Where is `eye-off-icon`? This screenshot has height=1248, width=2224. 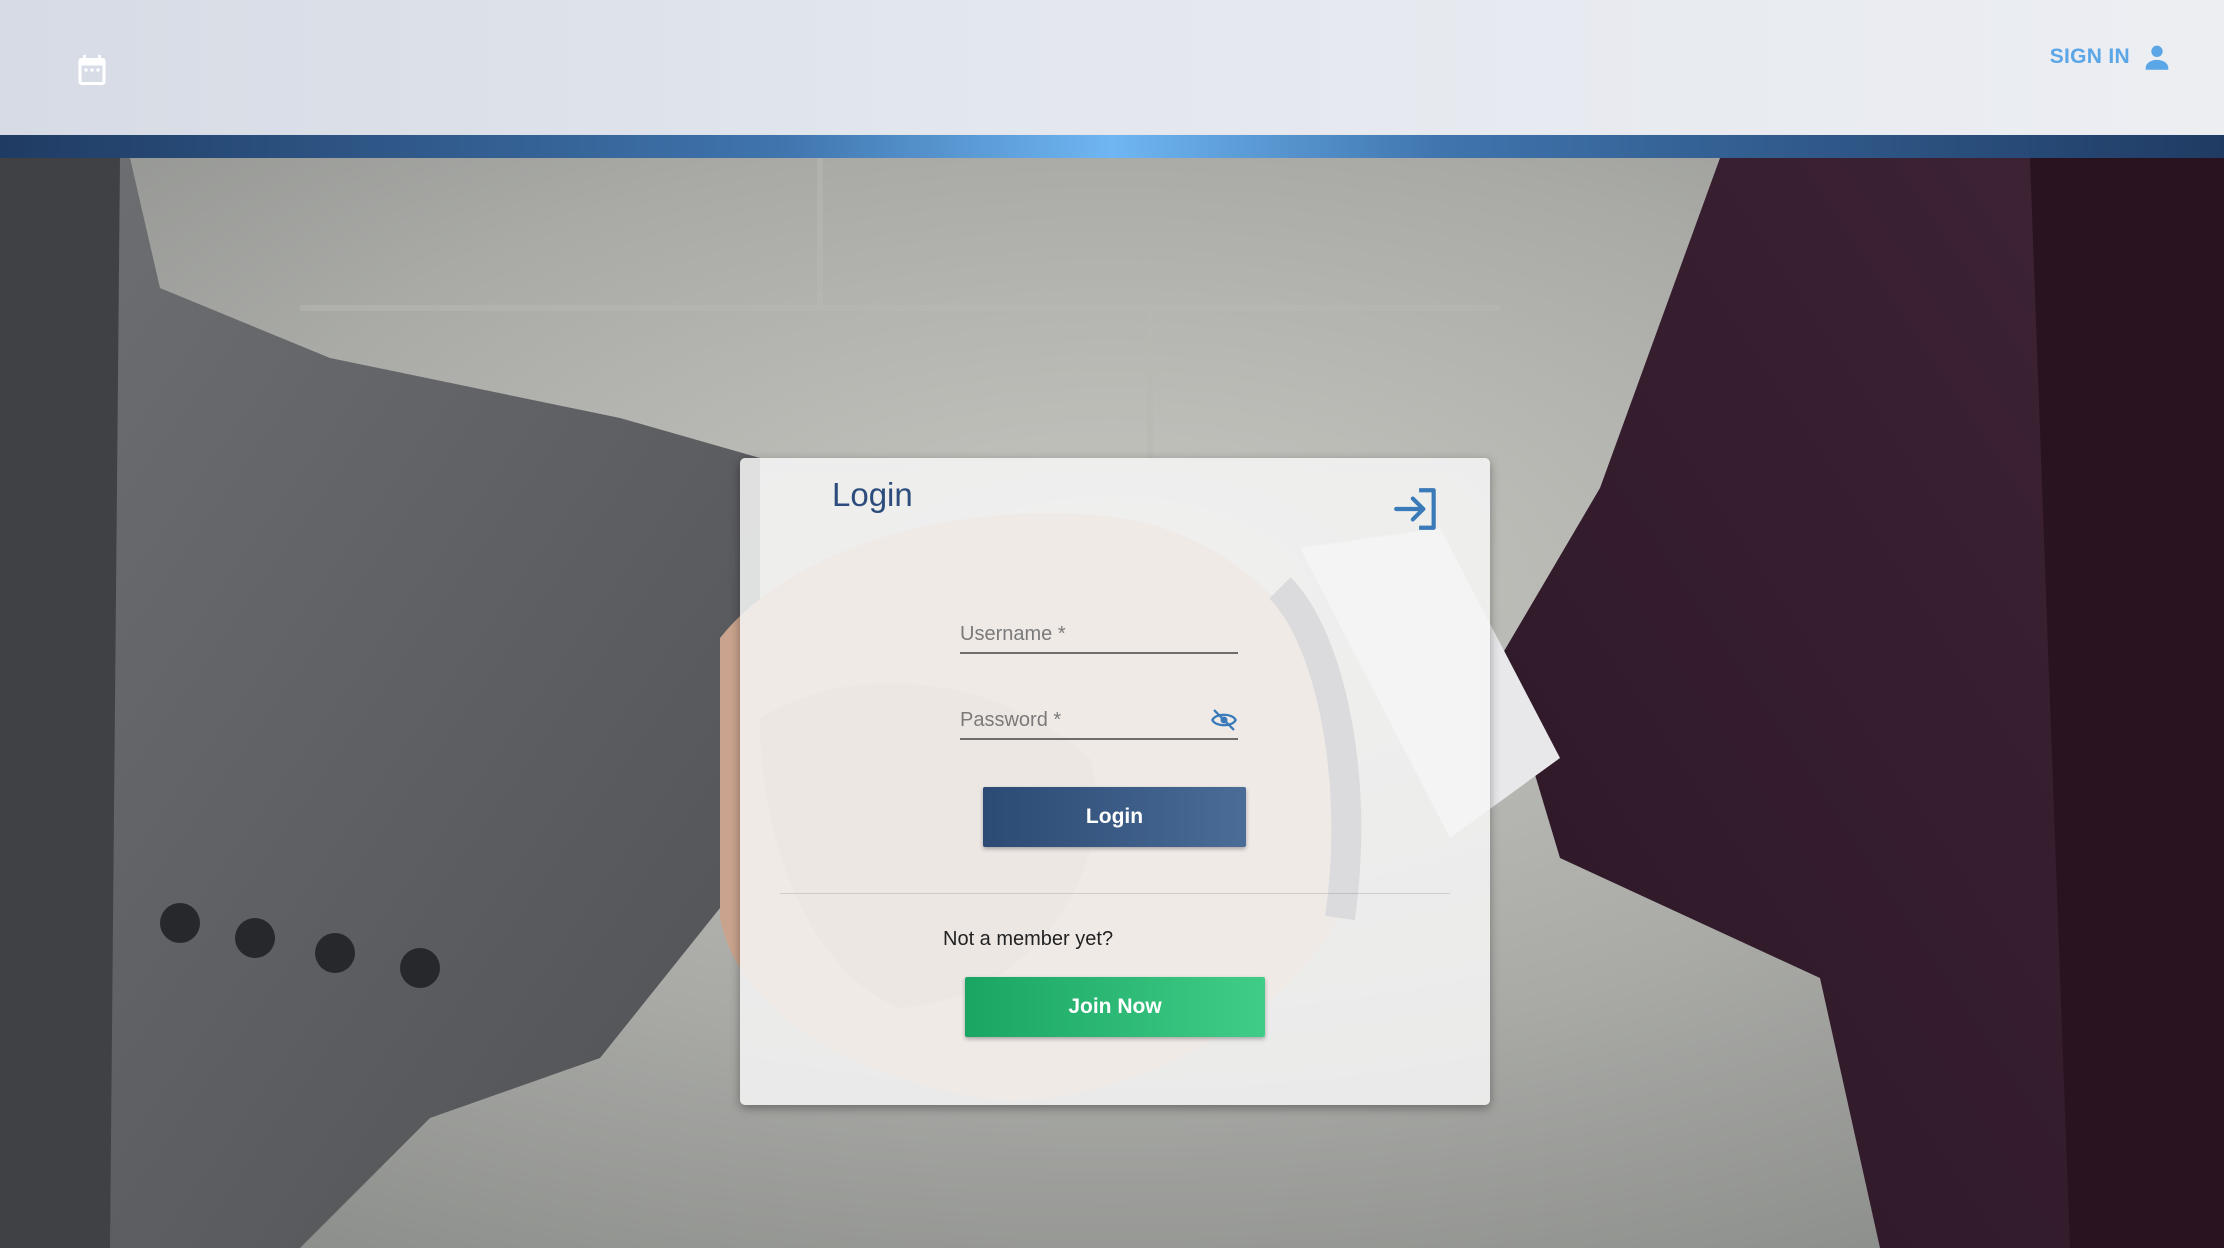
eye-off-icon is located at coordinates (1224, 720).